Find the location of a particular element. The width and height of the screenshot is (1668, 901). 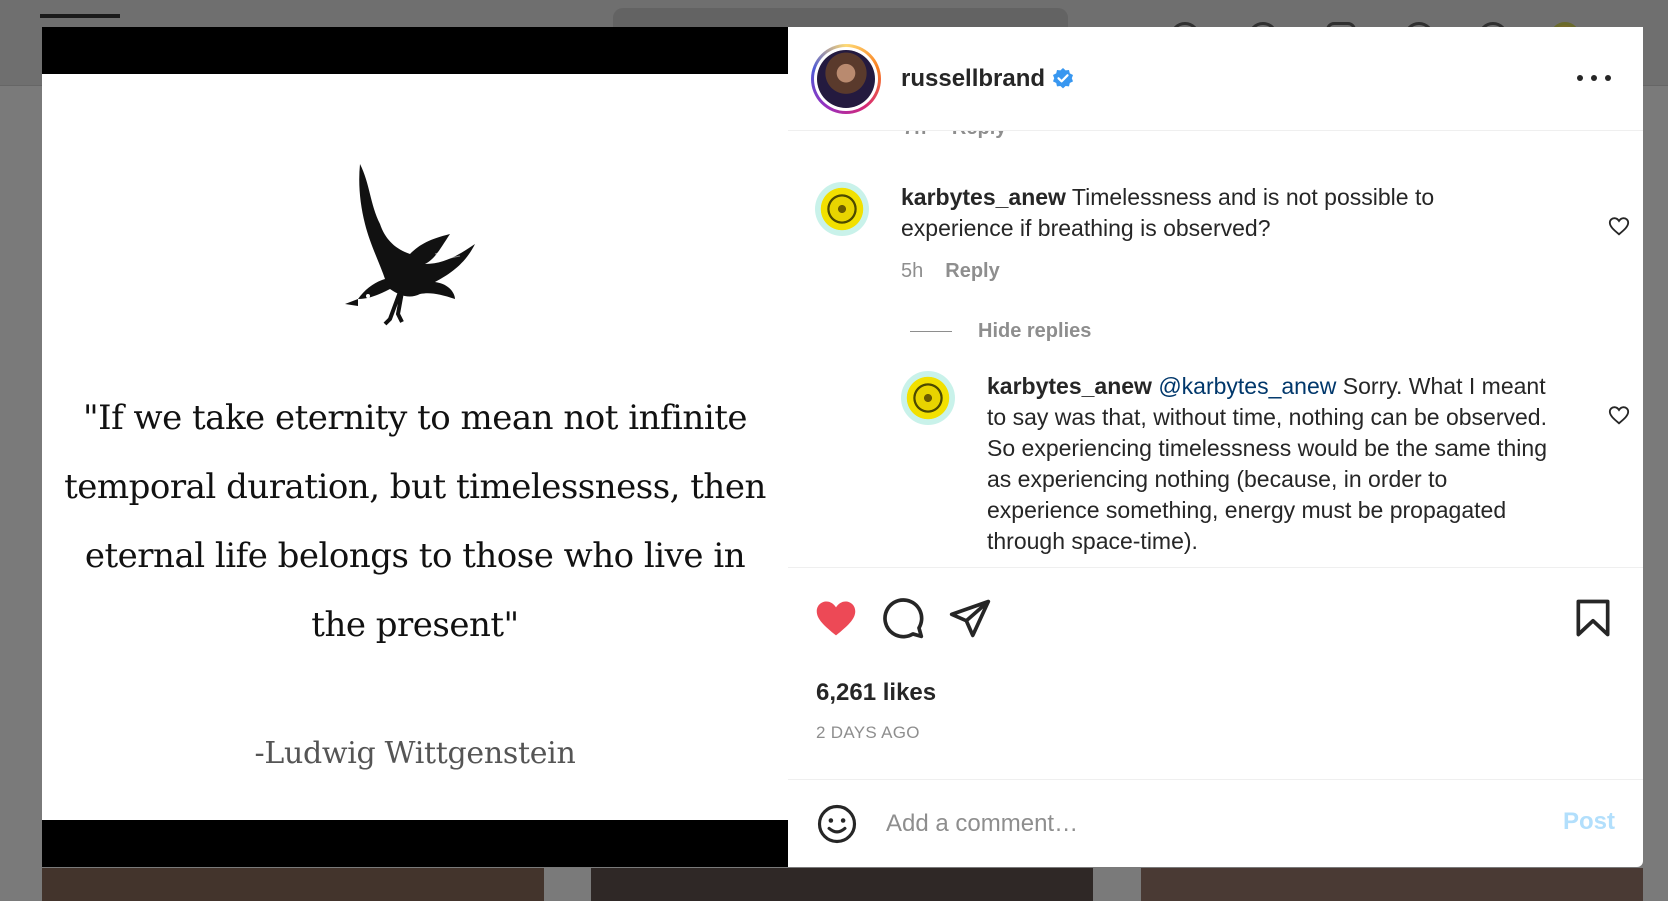

reply-button: Reply is located at coordinates (972, 271).